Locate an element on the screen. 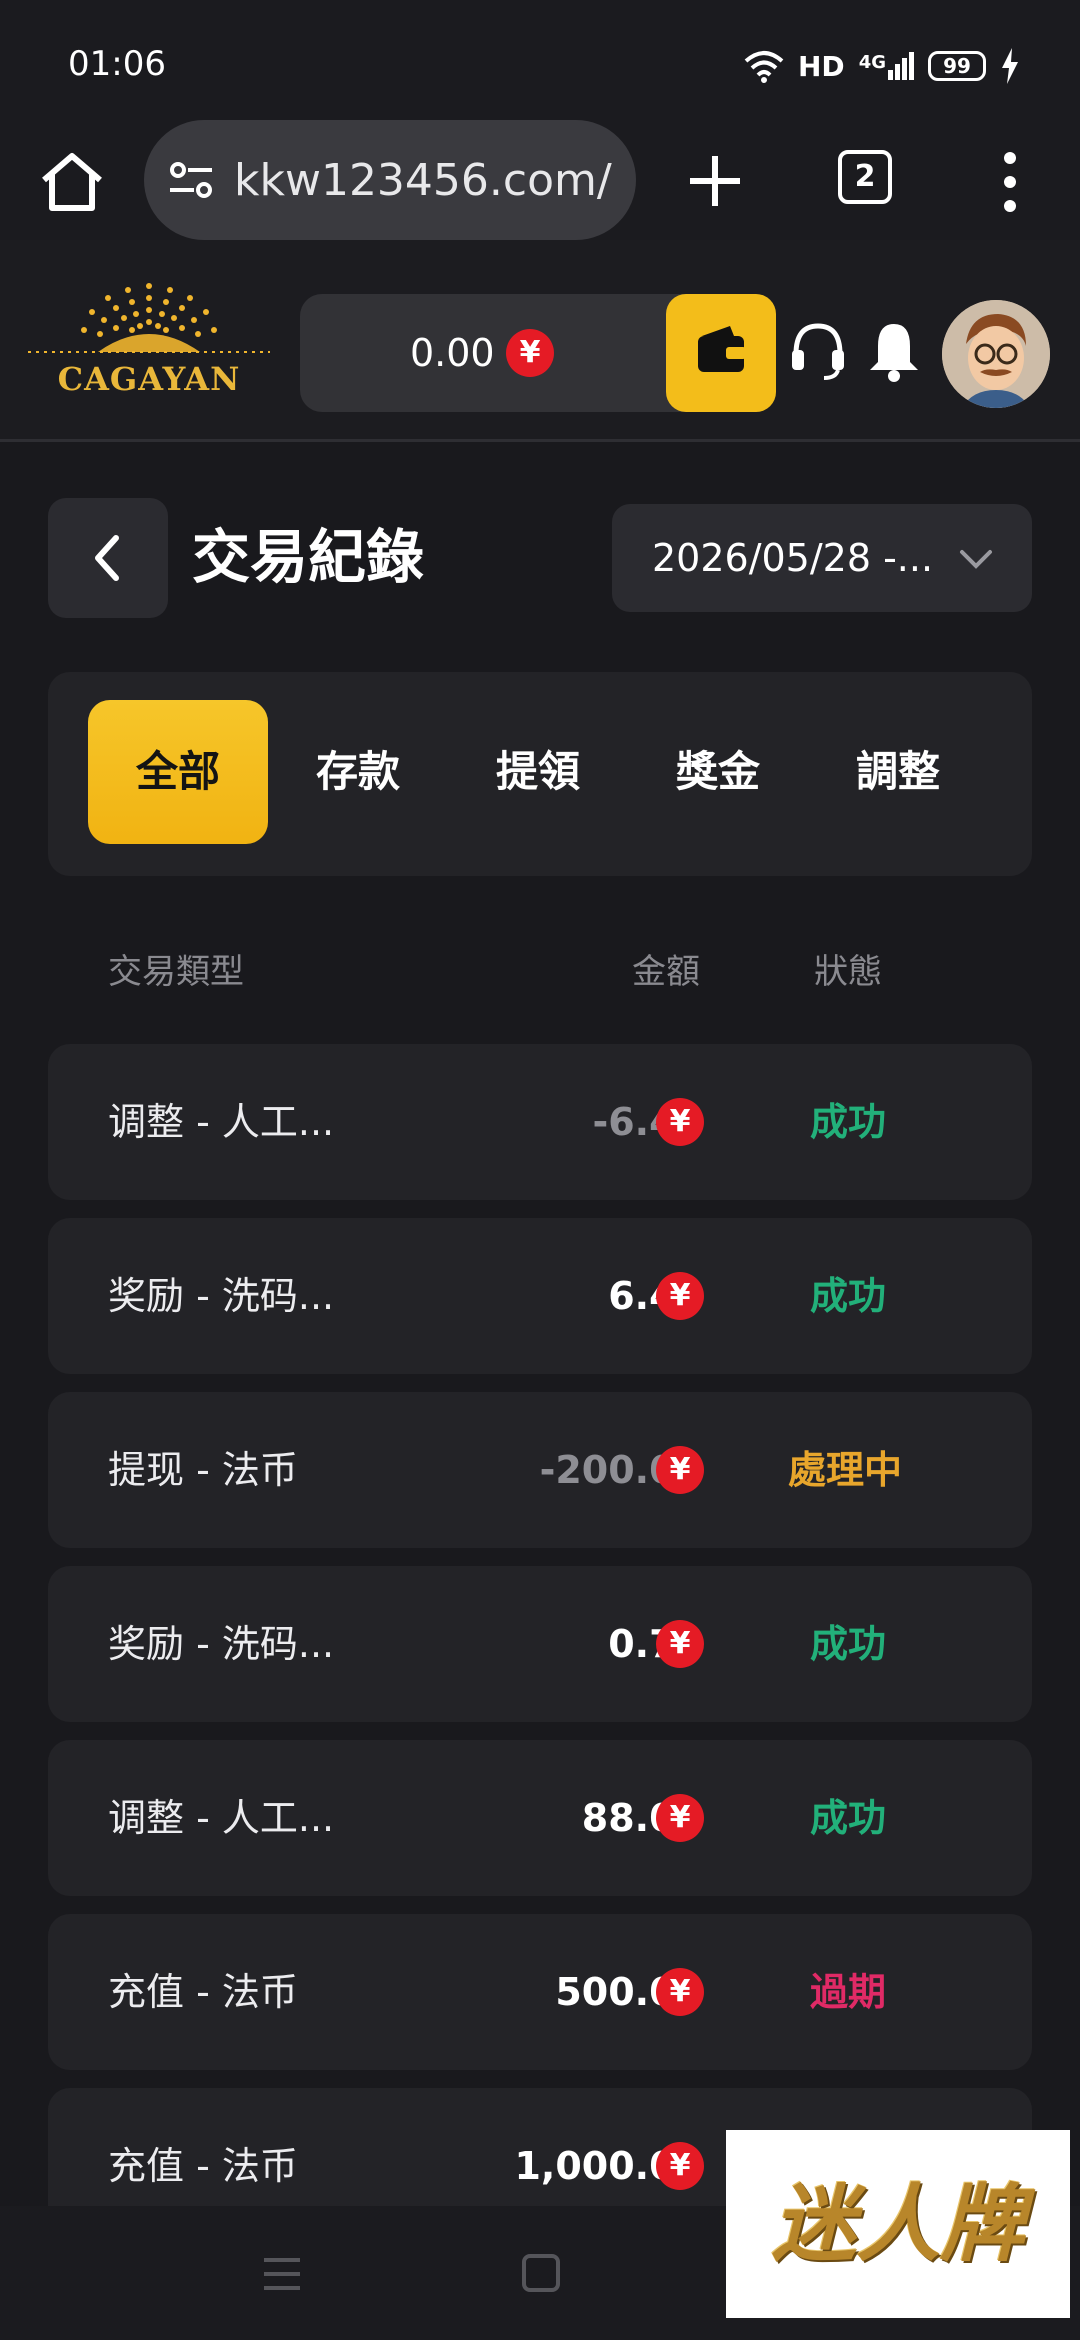 The height and width of the screenshot is (2340, 1080). browser-toolbar: kkw123456.com/ 2 is located at coordinates (540, 180).